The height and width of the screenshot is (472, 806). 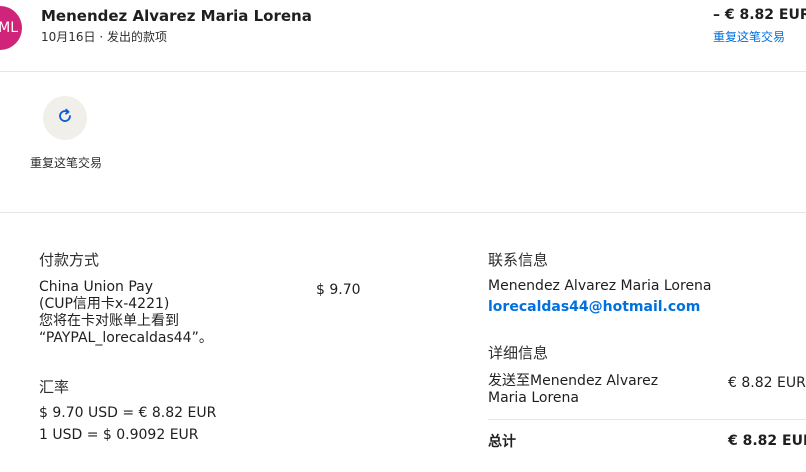 What do you see at coordinates (600, 286) in the screenshot?
I see `contact-name: Menendez Alvarez Maria Lorena` at bounding box center [600, 286].